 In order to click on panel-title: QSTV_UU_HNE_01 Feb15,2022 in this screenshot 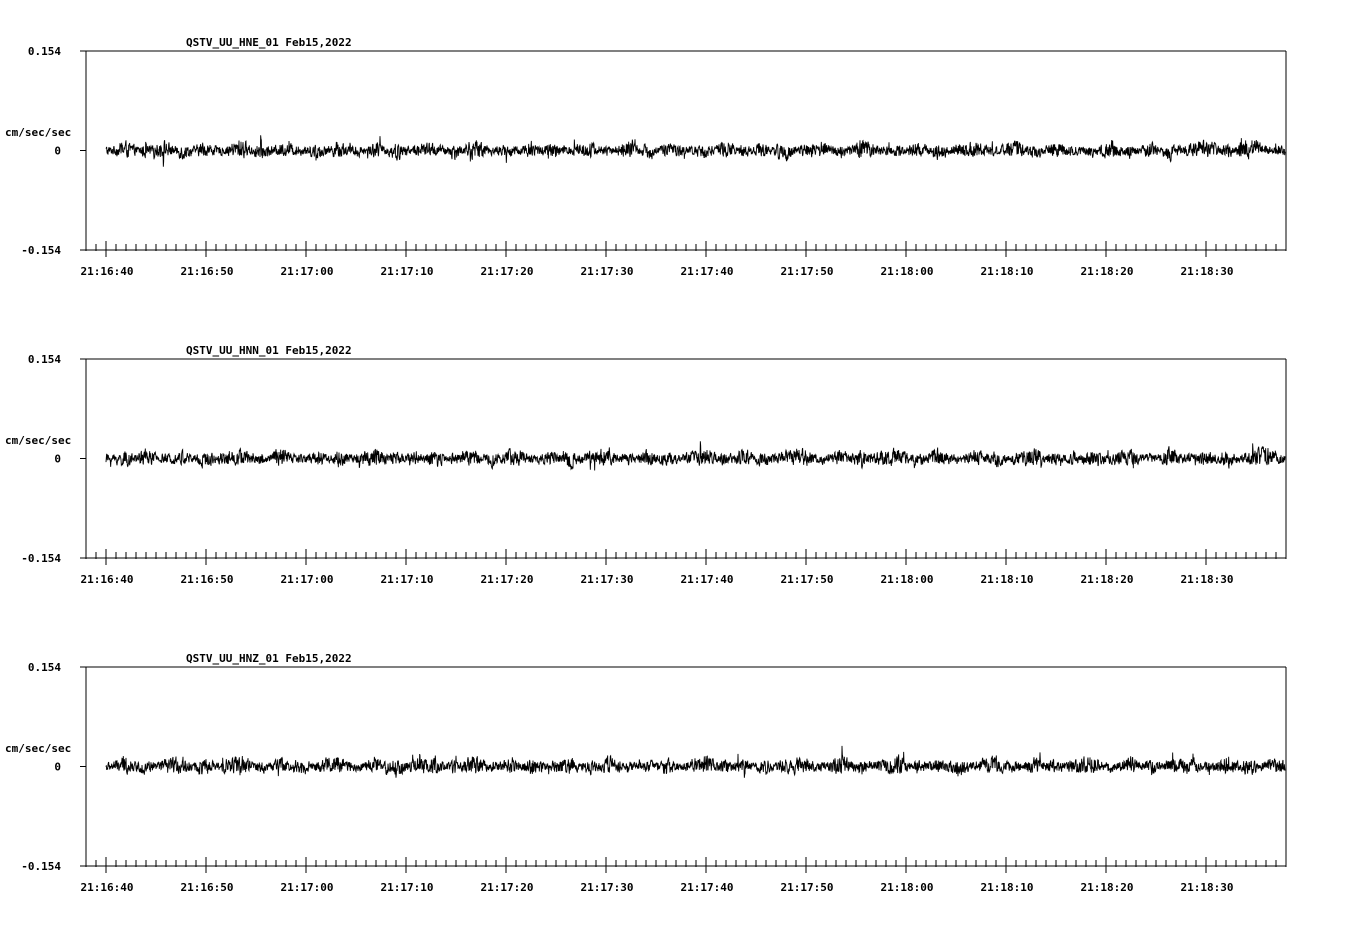, I will do `click(269, 42)`.